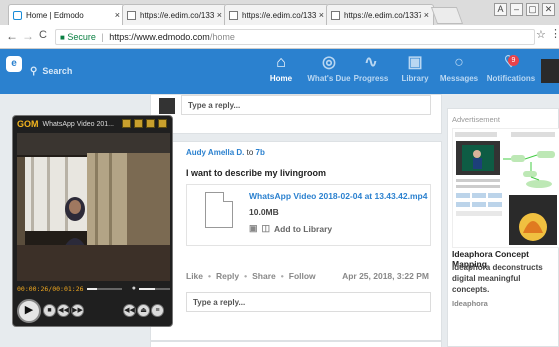 This screenshot has height=347, width=559. Describe the element at coordinates (28, 36) in the screenshot. I see `forward-arrow-icon: →` at that location.